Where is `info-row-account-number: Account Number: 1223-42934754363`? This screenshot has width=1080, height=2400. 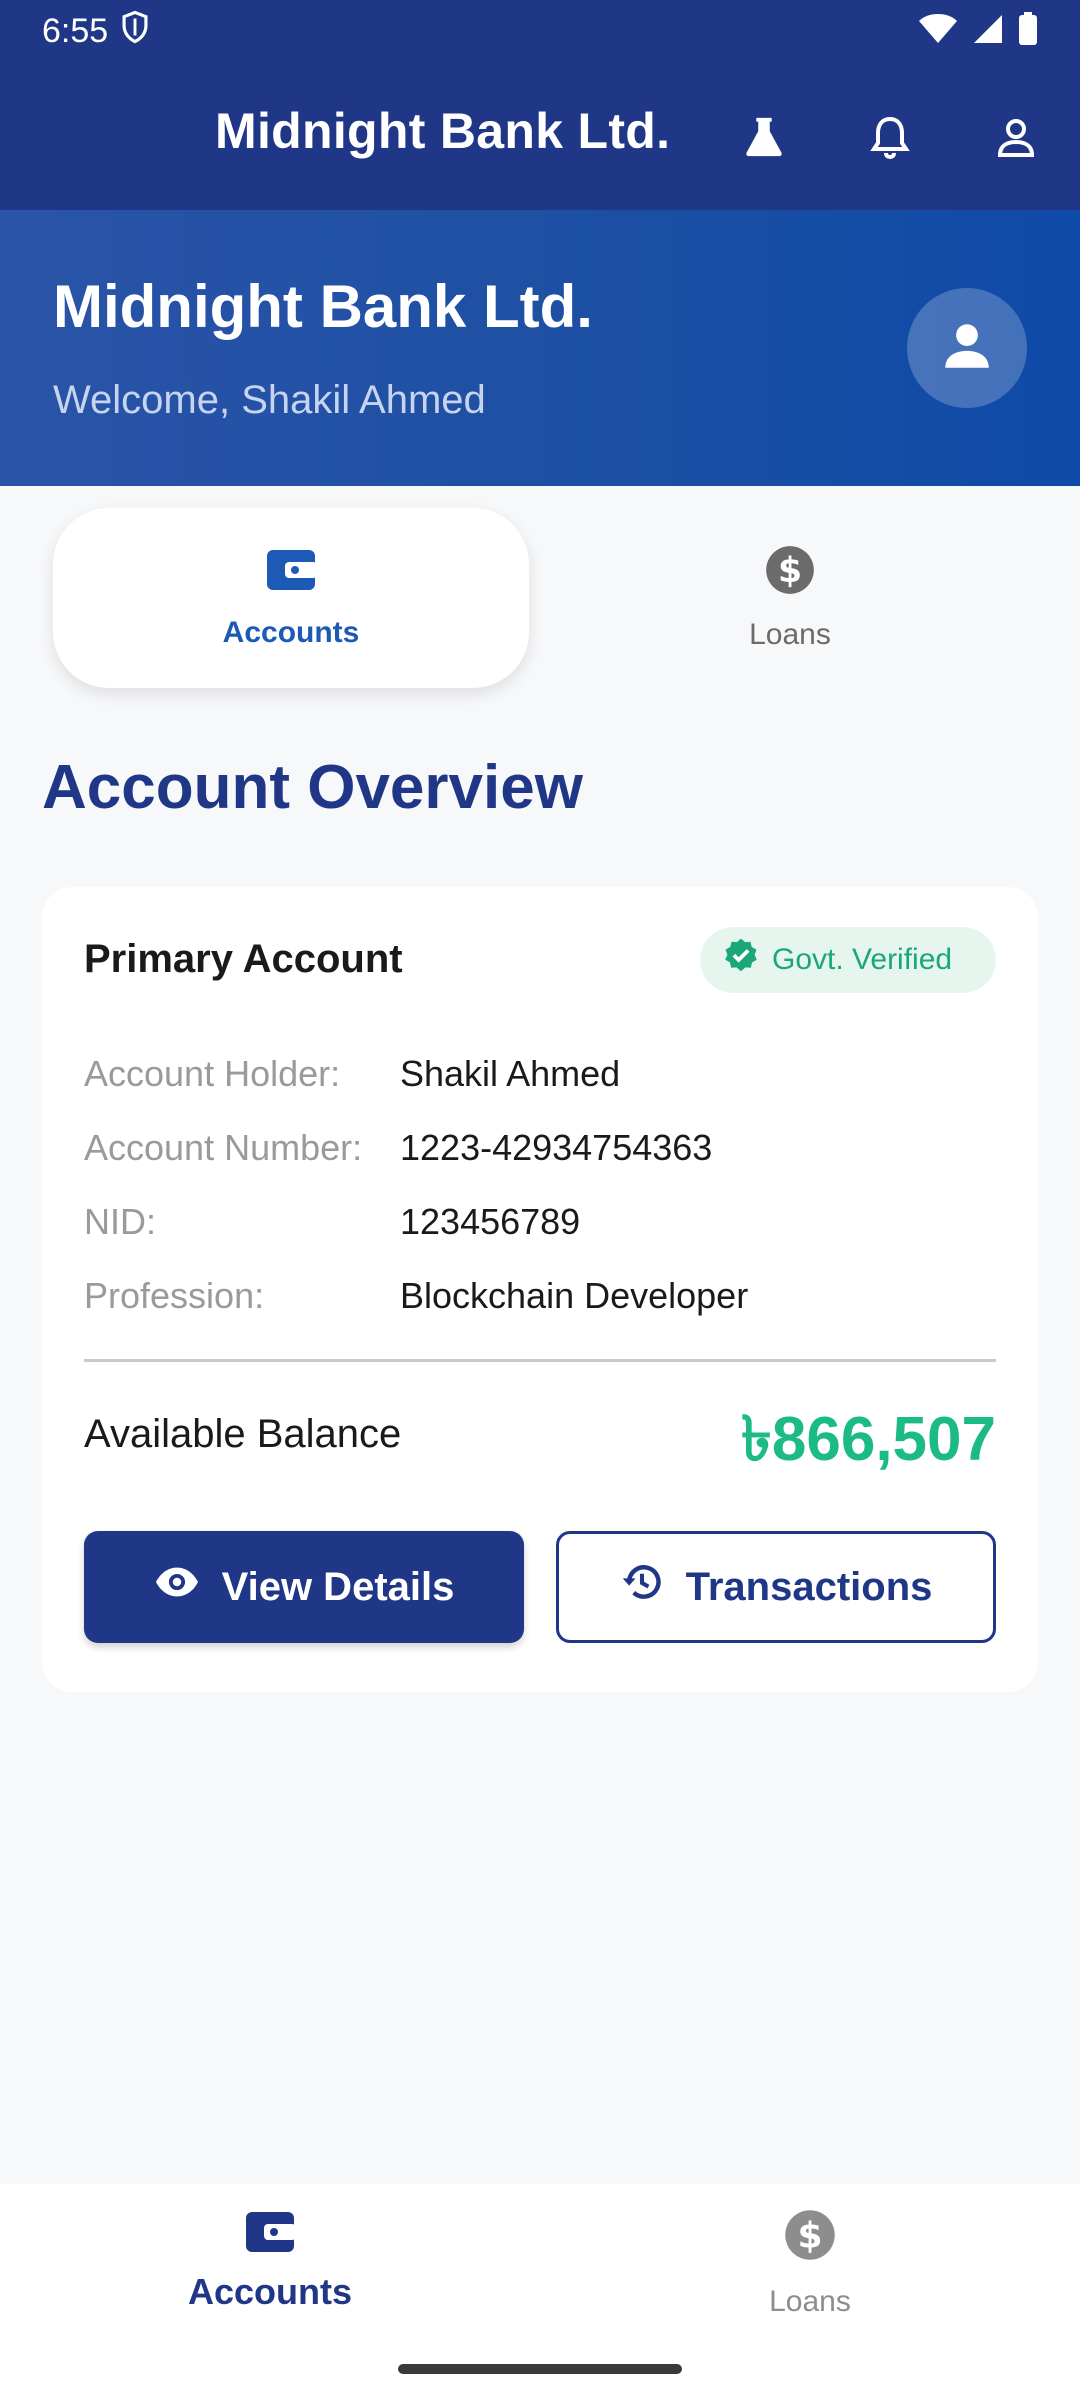
info-row-account-number: Account Number: 1223-42934754363 is located at coordinates (540, 1148).